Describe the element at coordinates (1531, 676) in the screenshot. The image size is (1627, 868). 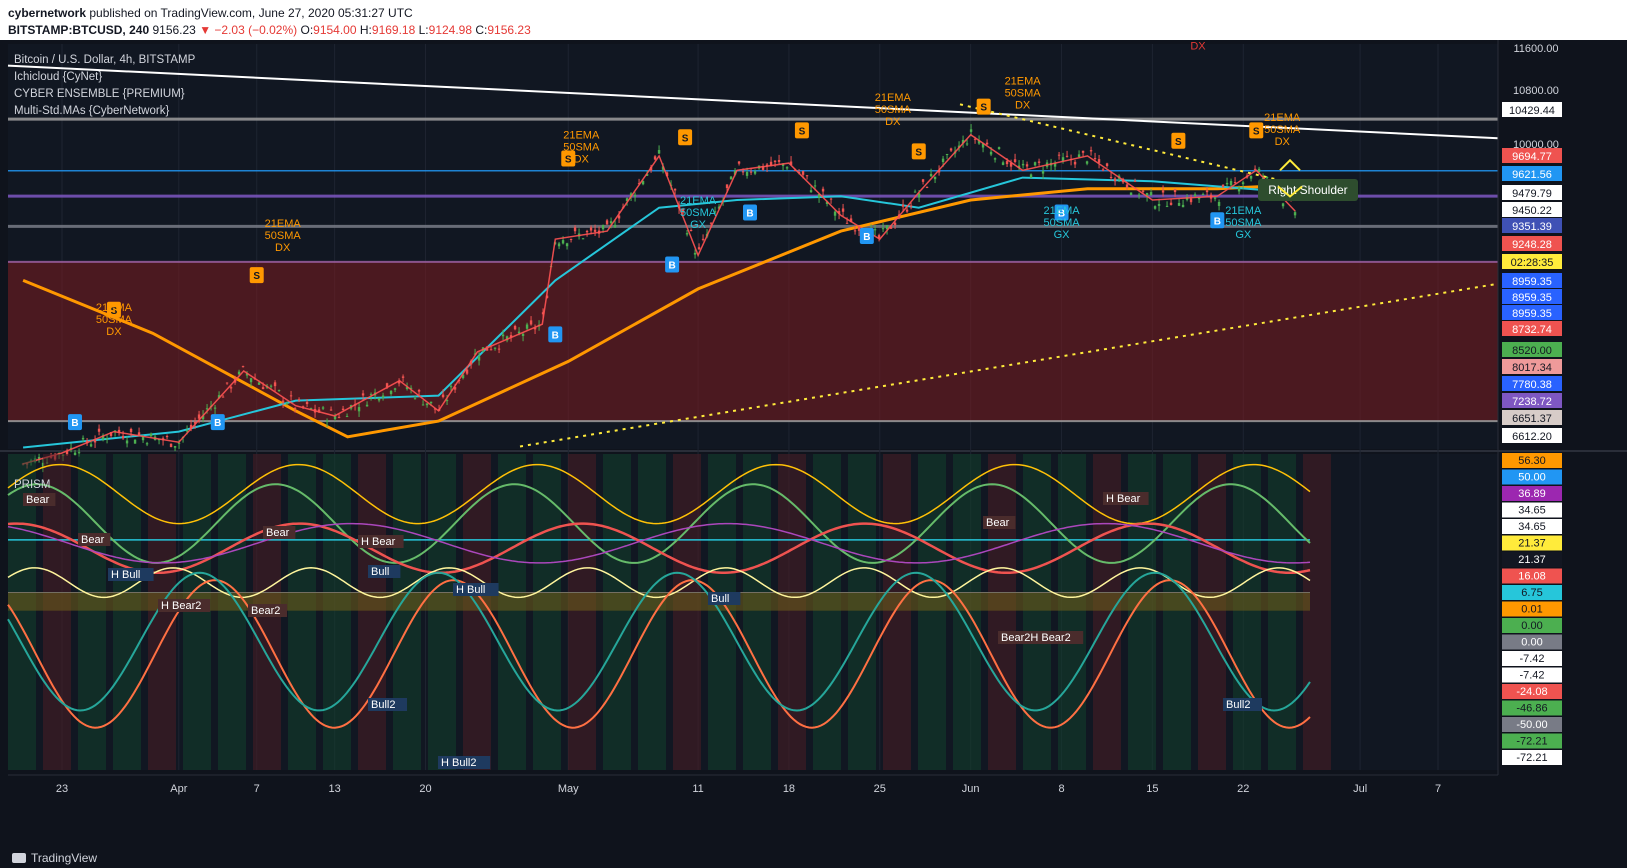
I see `prism-scale-label: -7.42` at that location.